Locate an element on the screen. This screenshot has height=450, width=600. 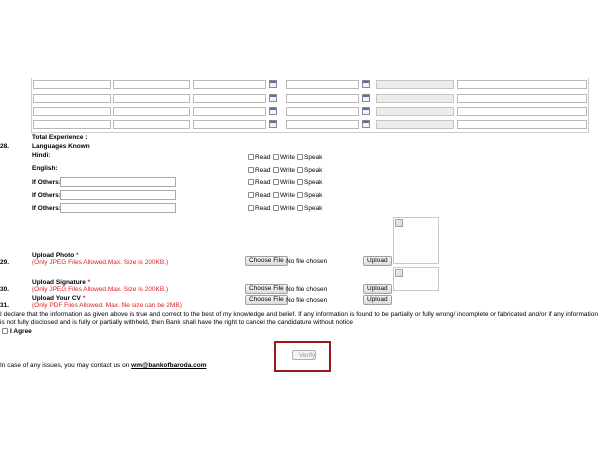
contact-email-link: wm@bankofbaroda.com is located at coordinates (168, 365).